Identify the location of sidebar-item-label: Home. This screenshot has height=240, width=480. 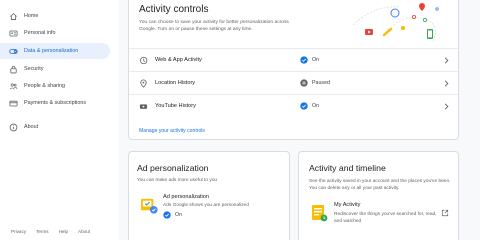
(31, 16).